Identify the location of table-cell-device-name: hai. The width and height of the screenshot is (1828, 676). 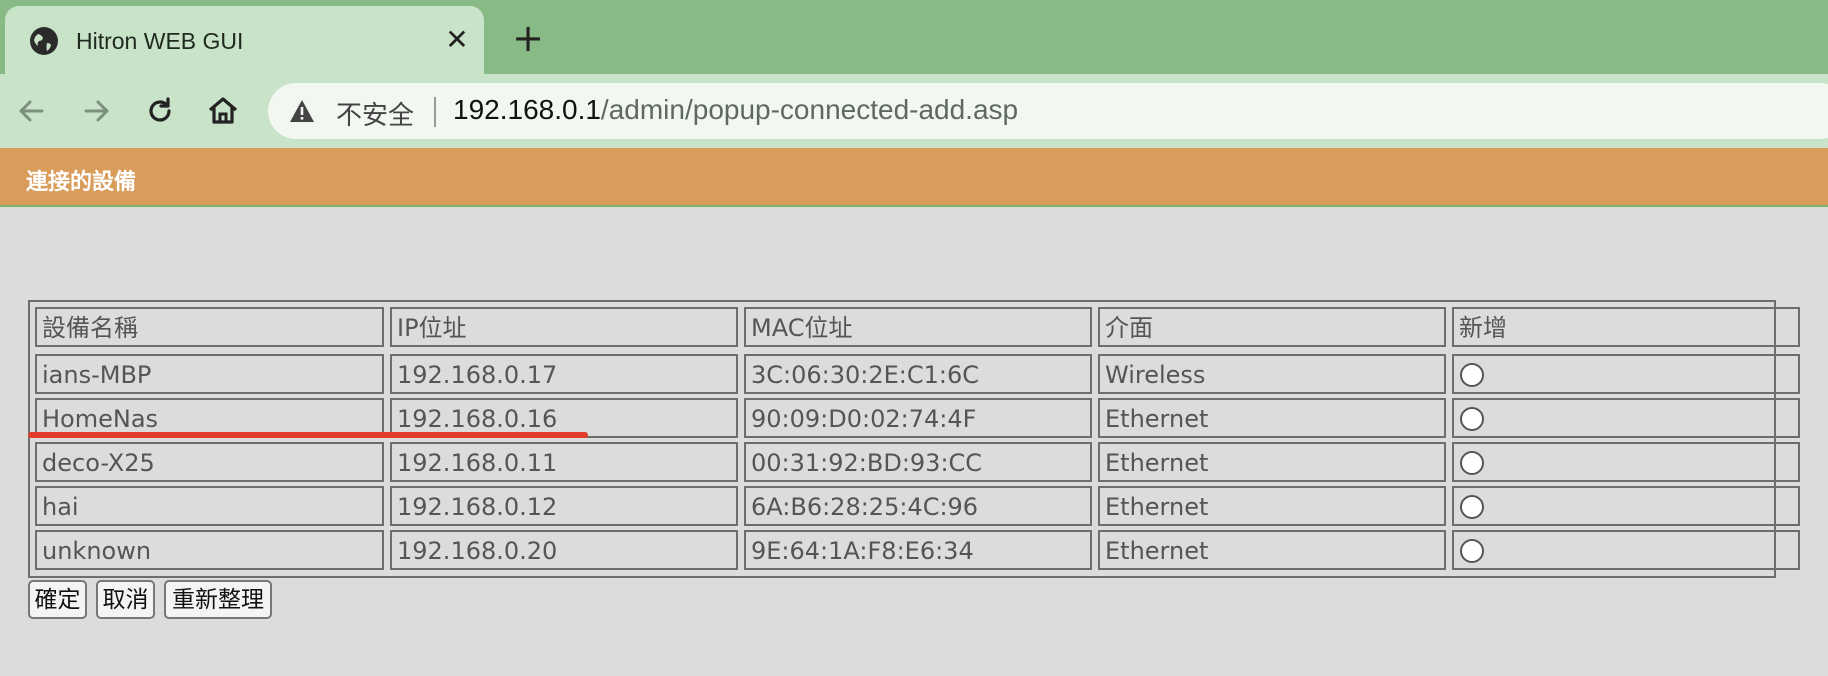
(209, 506).